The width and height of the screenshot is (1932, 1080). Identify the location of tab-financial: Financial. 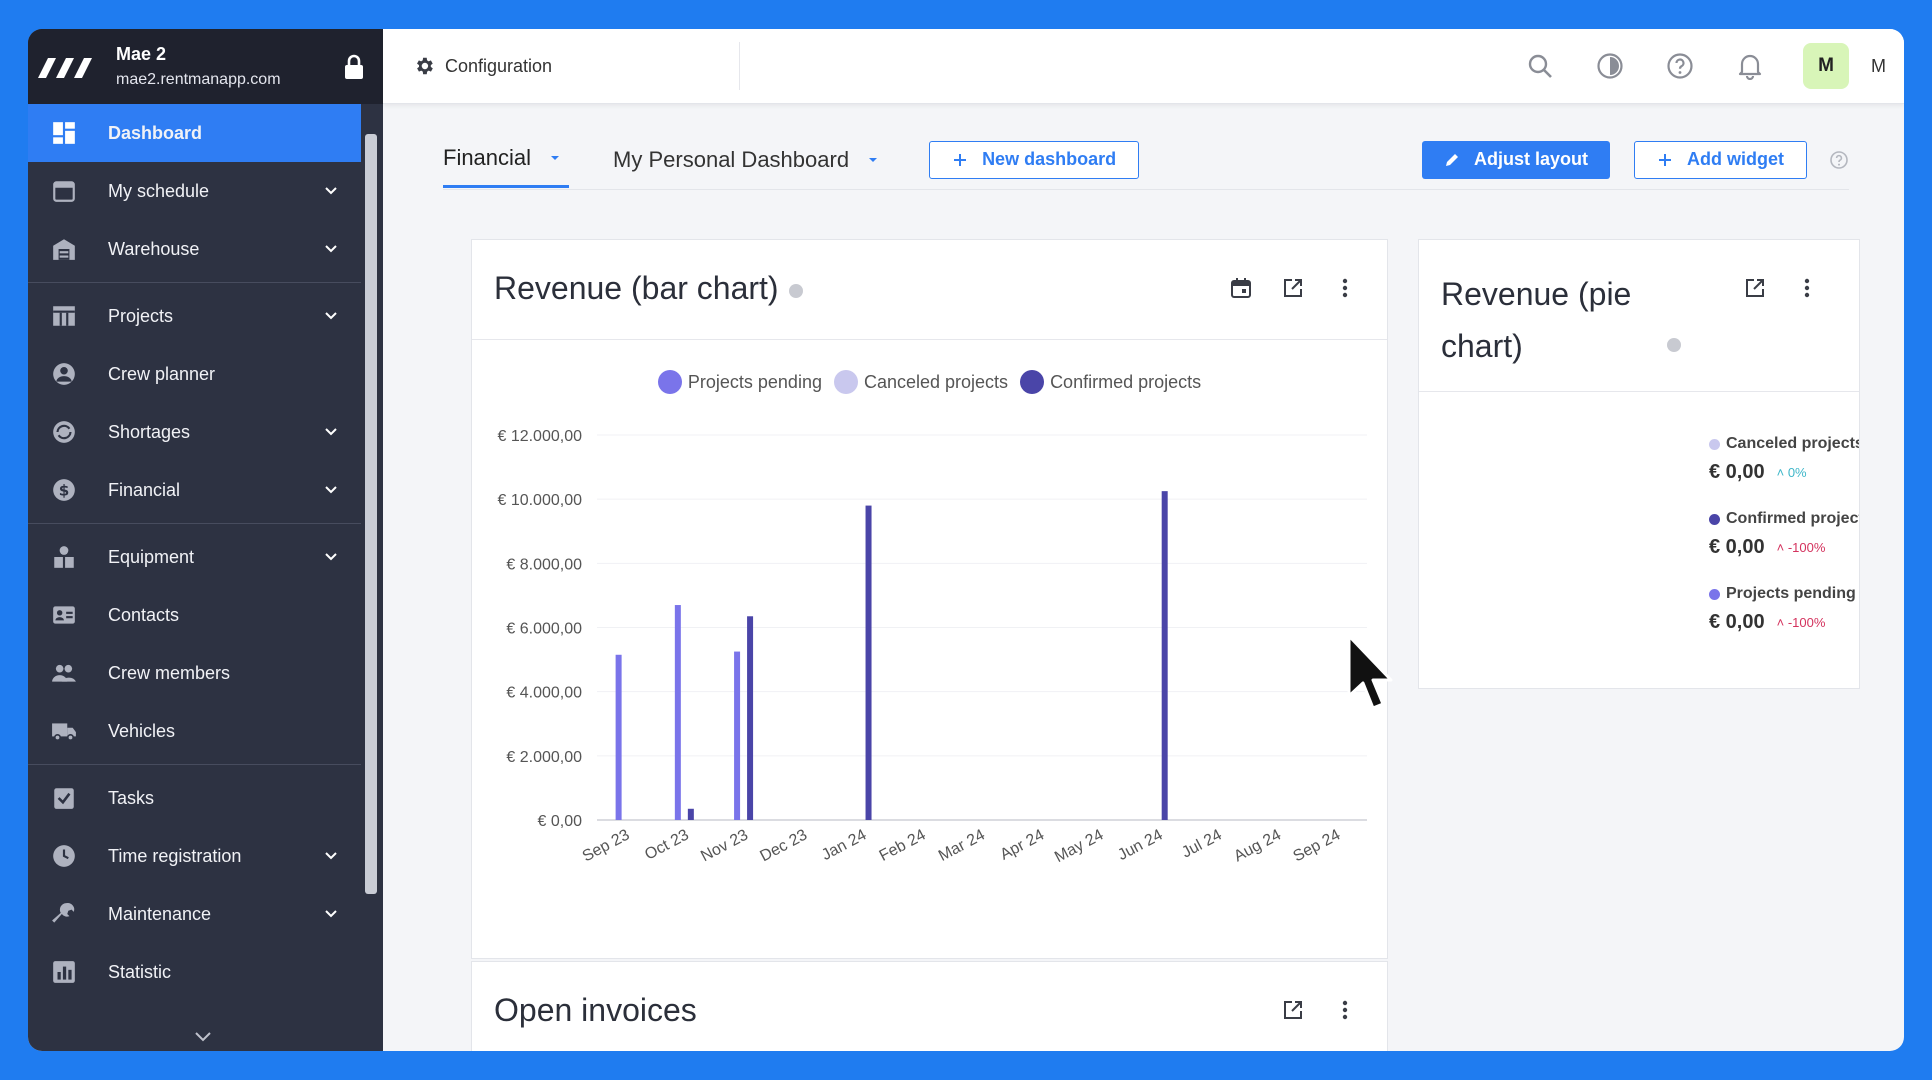
(506, 160).